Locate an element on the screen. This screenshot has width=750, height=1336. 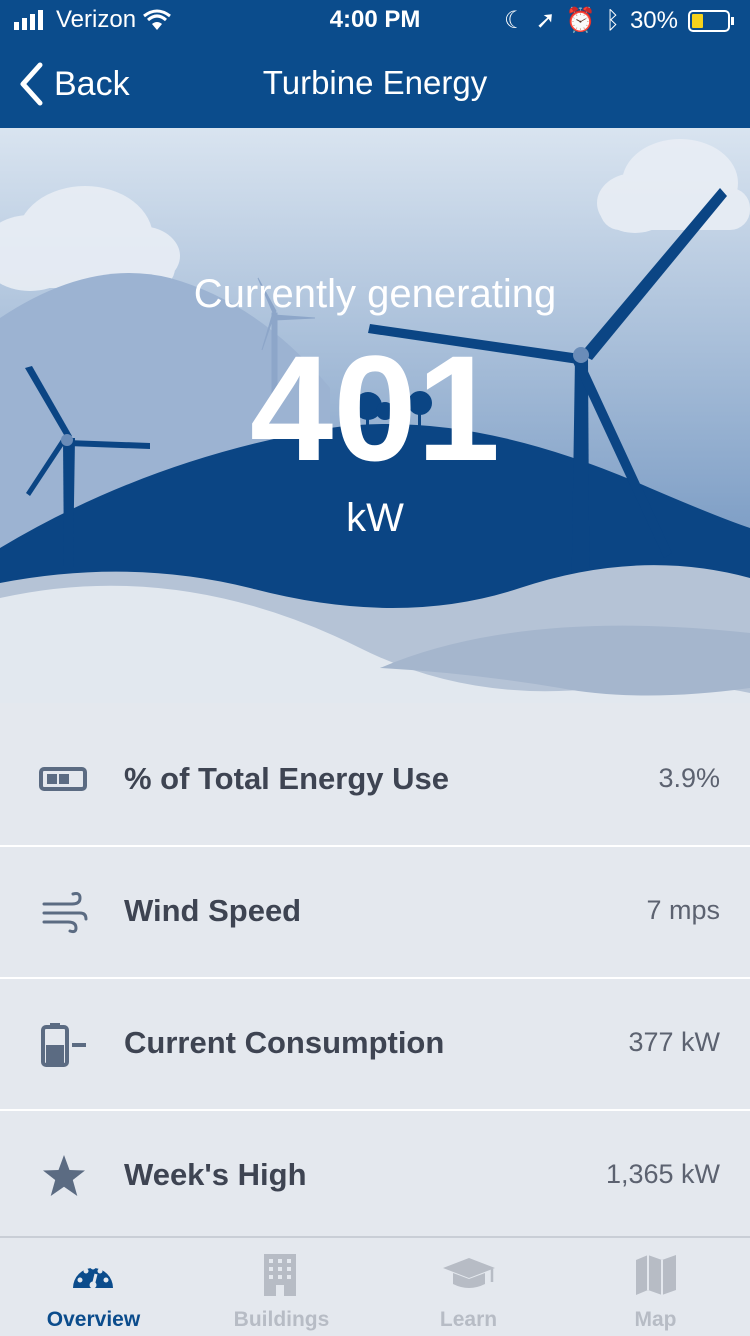
tab-learn: Learn is located at coordinates (468, 1287).